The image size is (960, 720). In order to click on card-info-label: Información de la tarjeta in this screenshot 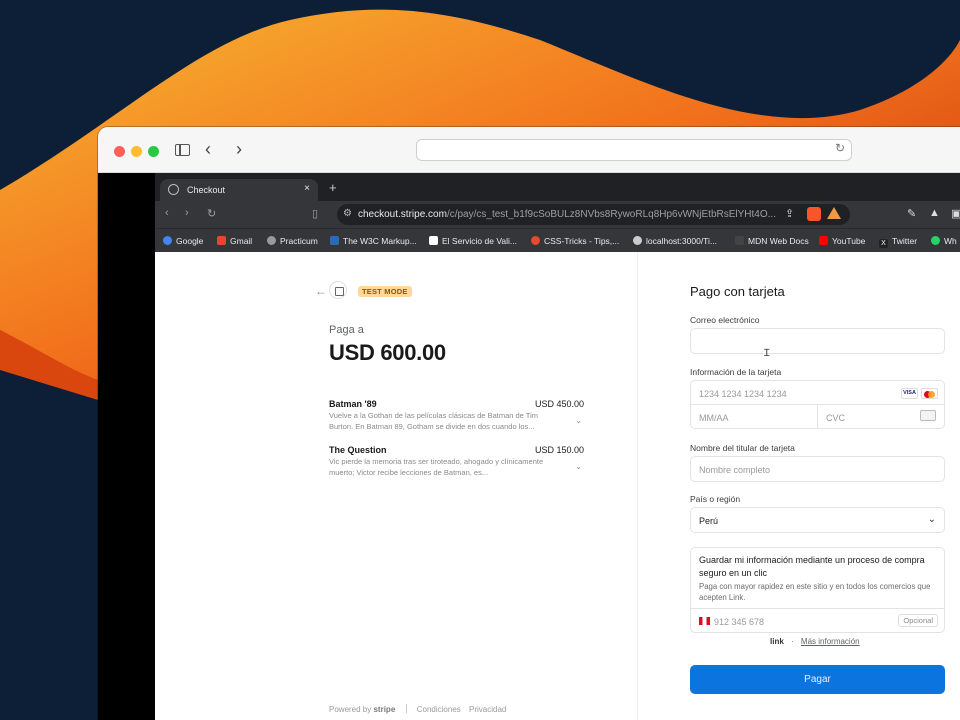, I will do `click(736, 372)`.